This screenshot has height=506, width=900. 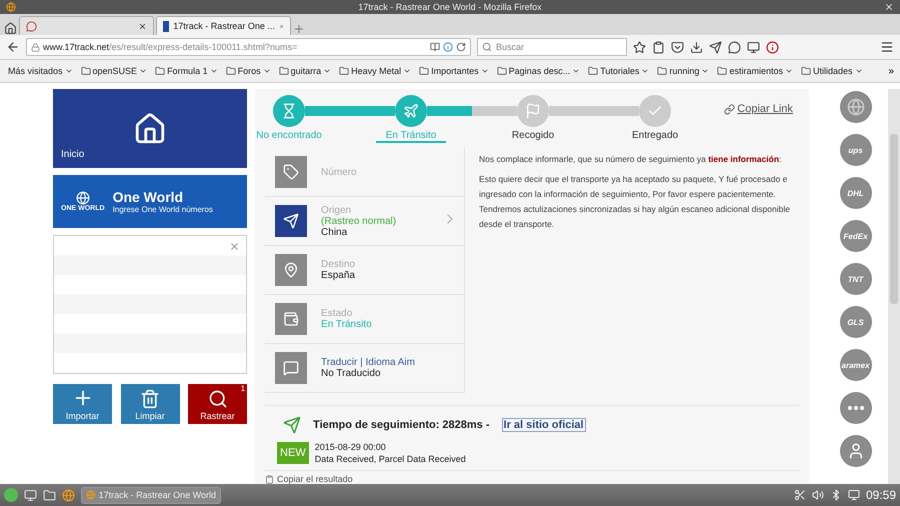 I want to click on bookmark-folder: Utilidades, so click(x=831, y=71).